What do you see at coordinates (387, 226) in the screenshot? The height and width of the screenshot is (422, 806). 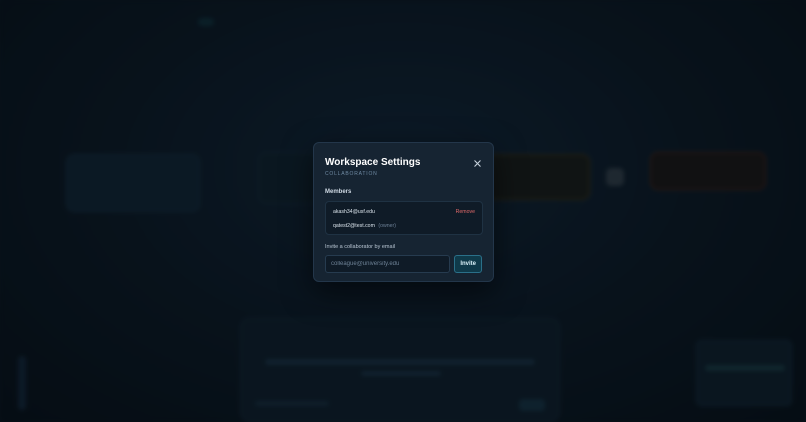 I see `owner-tag: (owner)` at bounding box center [387, 226].